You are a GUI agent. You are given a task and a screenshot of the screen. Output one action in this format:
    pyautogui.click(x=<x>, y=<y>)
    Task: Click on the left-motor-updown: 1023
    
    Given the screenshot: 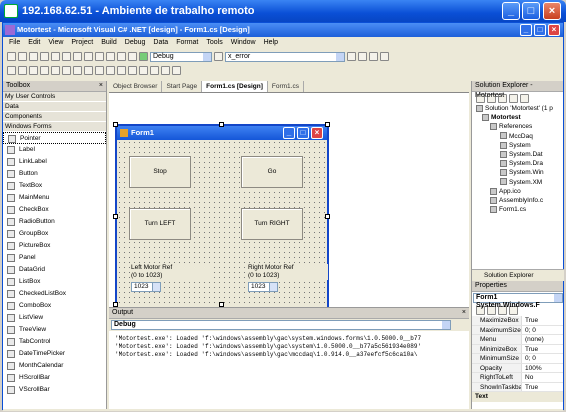 What is the action you would take?
    pyautogui.click(x=146, y=287)
    